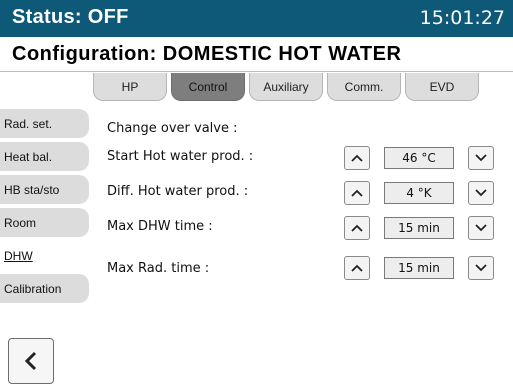 The width and height of the screenshot is (513, 388). What do you see at coordinates (419, 193) in the screenshot?
I see `diff-hot-water-value: 4 °K` at bounding box center [419, 193].